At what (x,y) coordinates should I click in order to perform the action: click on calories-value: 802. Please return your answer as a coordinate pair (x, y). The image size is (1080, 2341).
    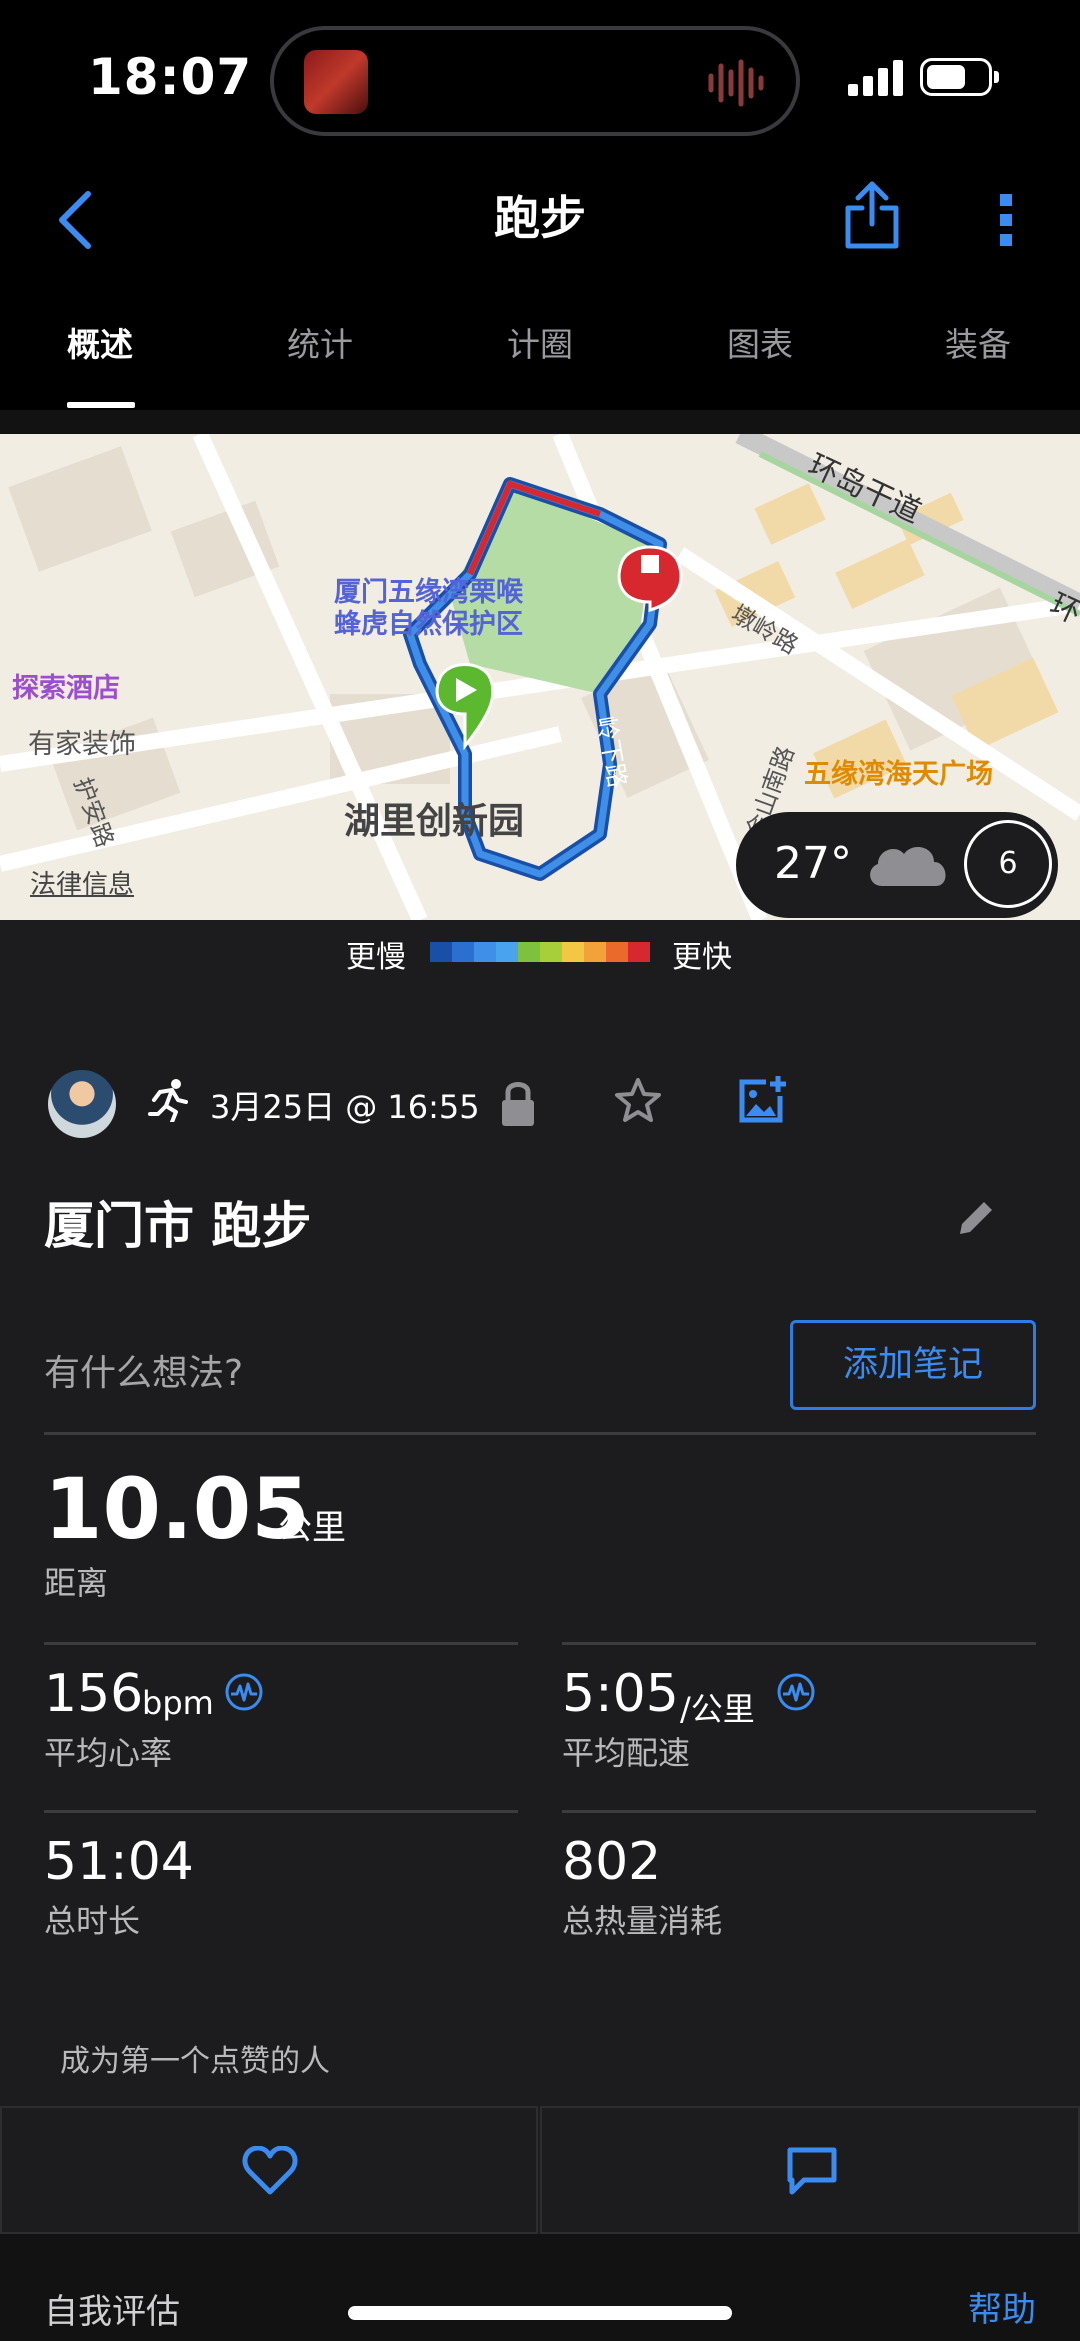
    Looking at the image, I should click on (612, 1862).